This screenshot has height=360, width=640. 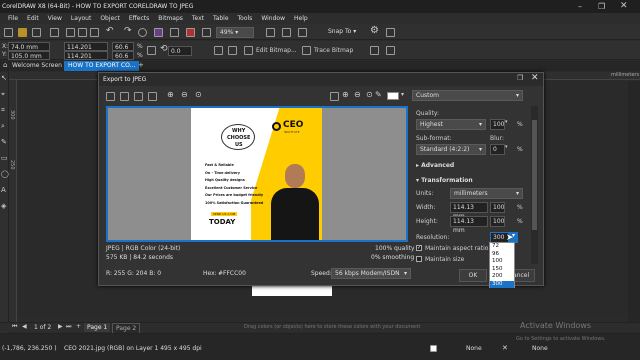 What do you see at coordinates (198, 18) in the screenshot?
I see `menu-text: Text` at bounding box center [198, 18].